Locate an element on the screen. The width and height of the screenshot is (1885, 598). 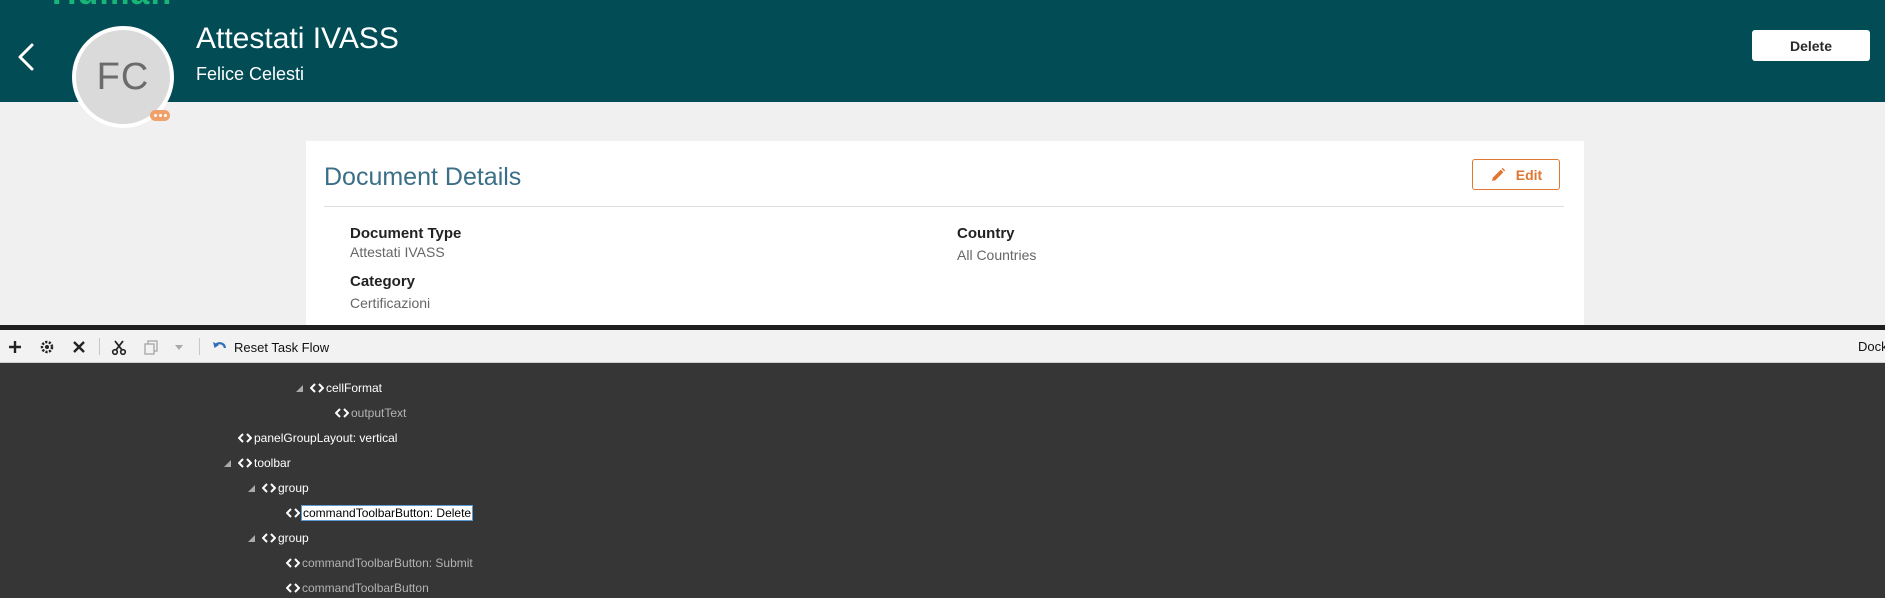
pencil-icon is located at coordinates (1498, 174).